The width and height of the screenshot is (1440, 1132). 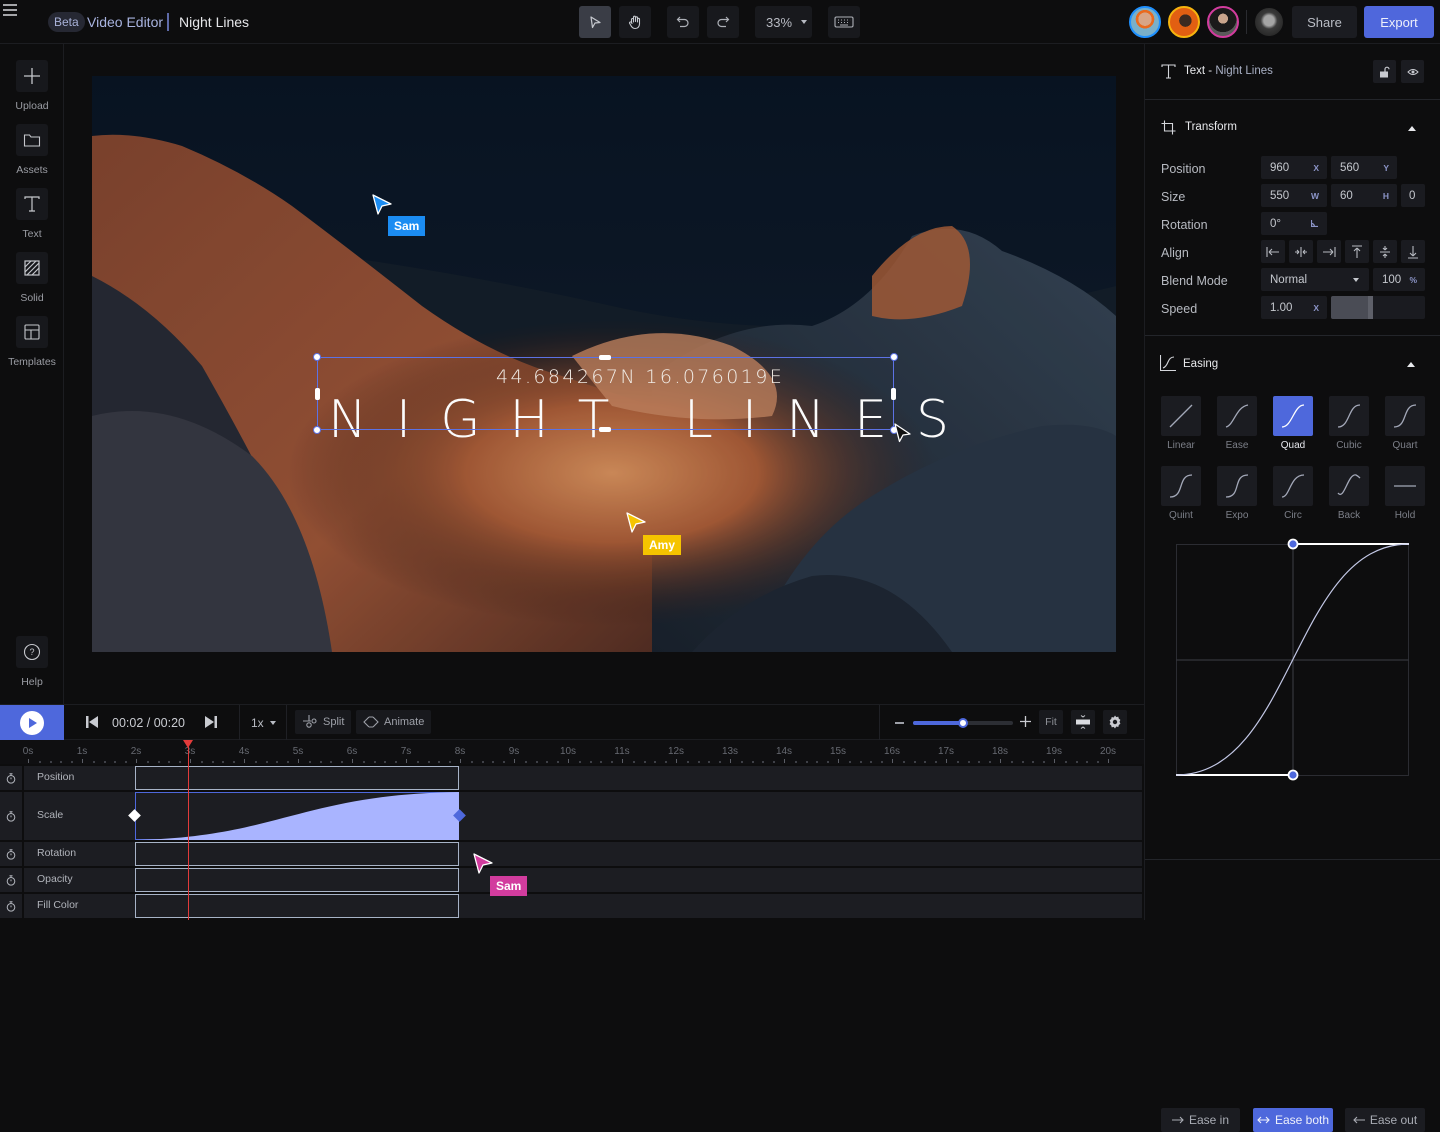 I want to click on rotation-input: 0°, so click(x=1294, y=223).